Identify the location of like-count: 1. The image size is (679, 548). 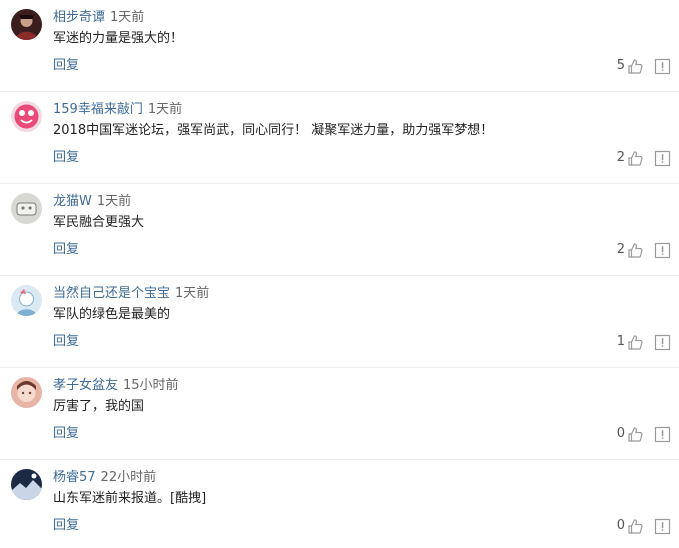
(620, 341).